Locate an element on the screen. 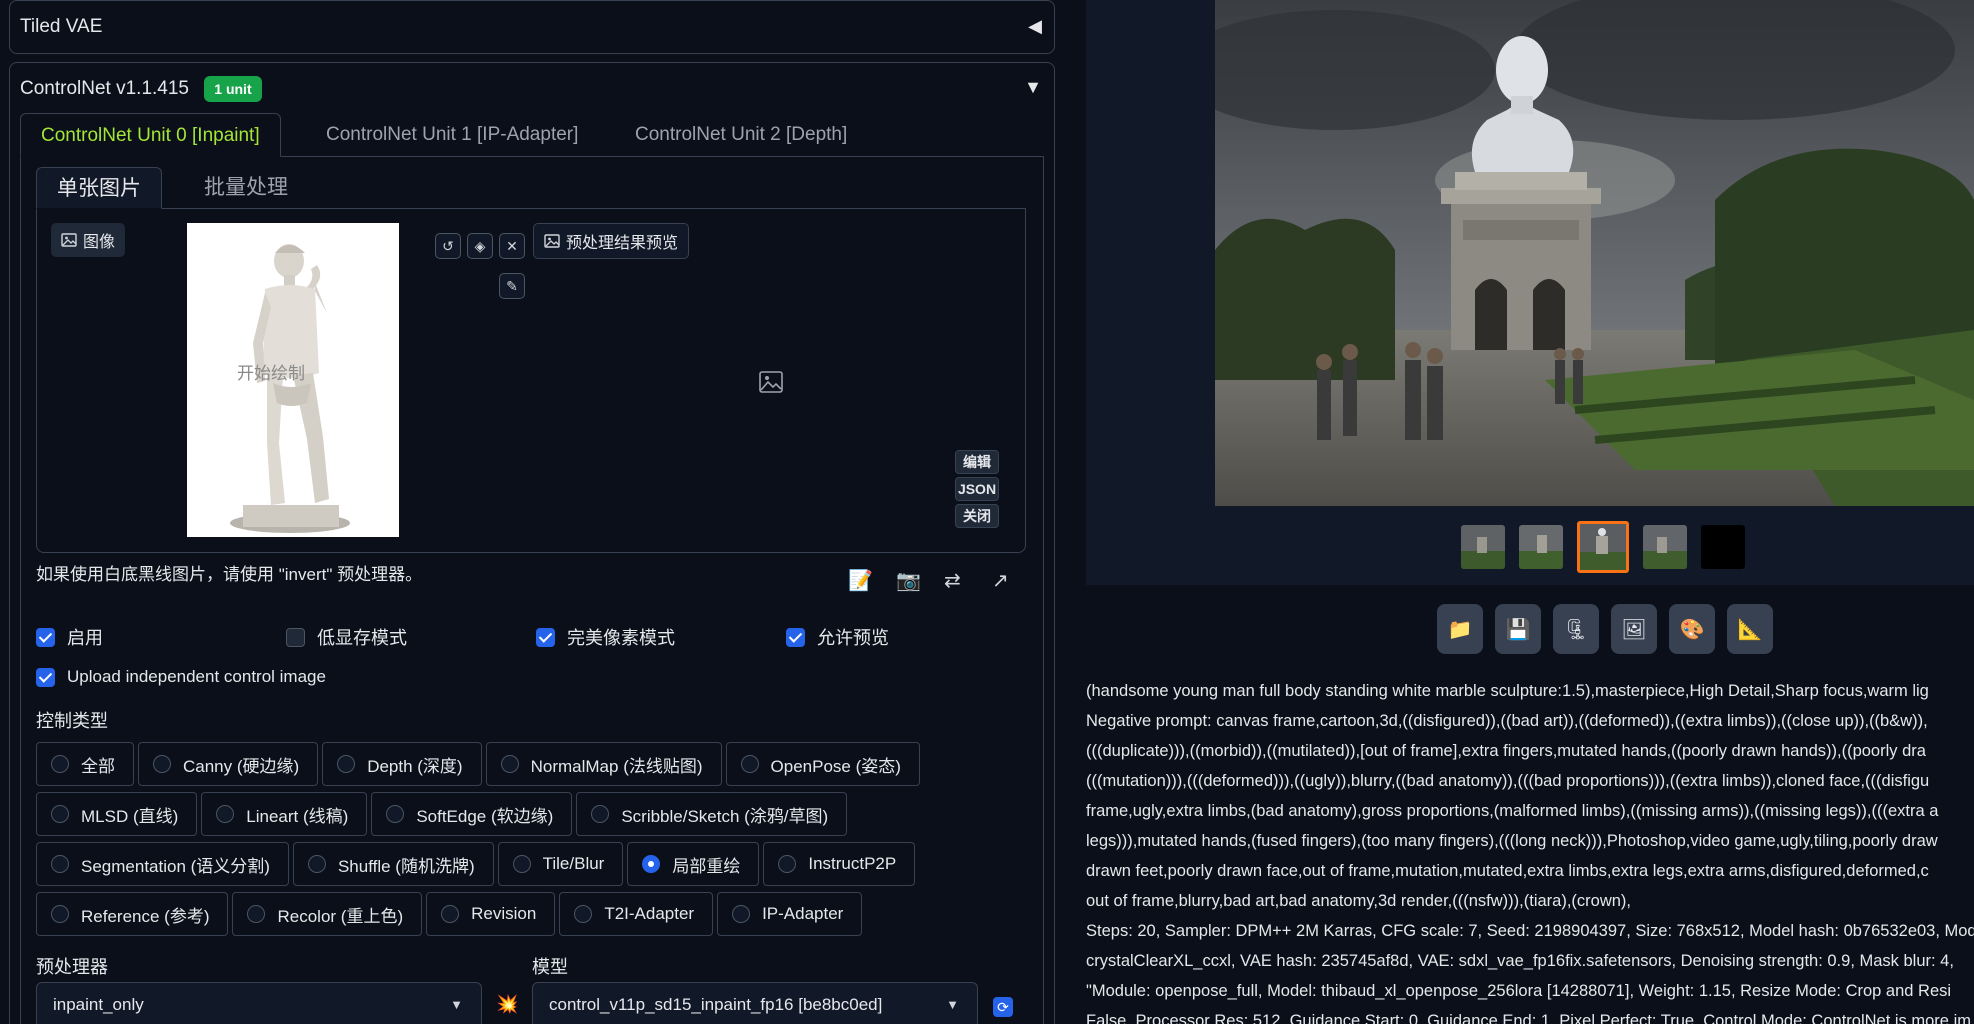 The height and width of the screenshot is (1024, 1974). camera-icon: 📷 is located at coordinates (908, 580).